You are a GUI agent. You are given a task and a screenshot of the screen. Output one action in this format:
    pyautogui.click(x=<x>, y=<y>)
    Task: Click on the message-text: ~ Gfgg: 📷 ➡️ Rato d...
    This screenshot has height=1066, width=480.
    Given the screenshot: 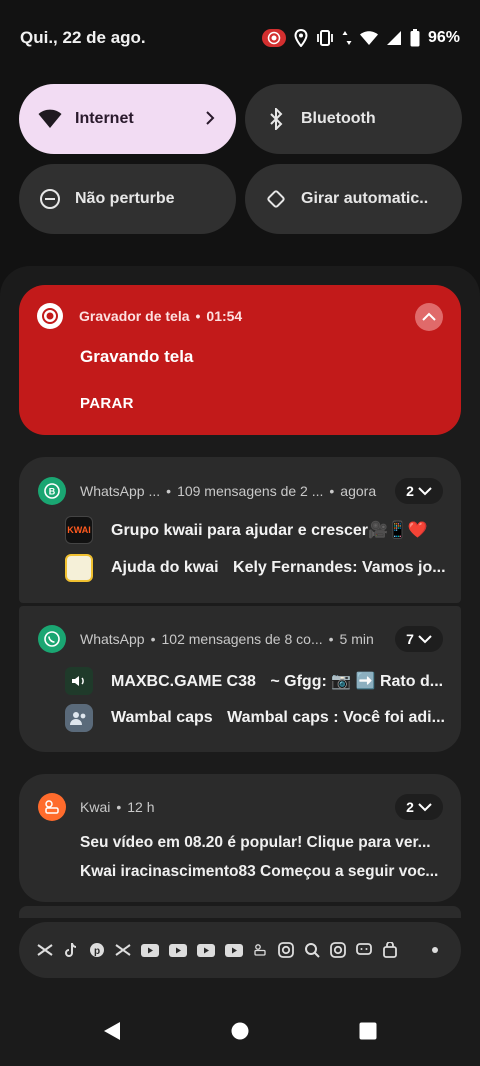 What is the action you would take?
    pyautogui.click(x=357, y=681)
    